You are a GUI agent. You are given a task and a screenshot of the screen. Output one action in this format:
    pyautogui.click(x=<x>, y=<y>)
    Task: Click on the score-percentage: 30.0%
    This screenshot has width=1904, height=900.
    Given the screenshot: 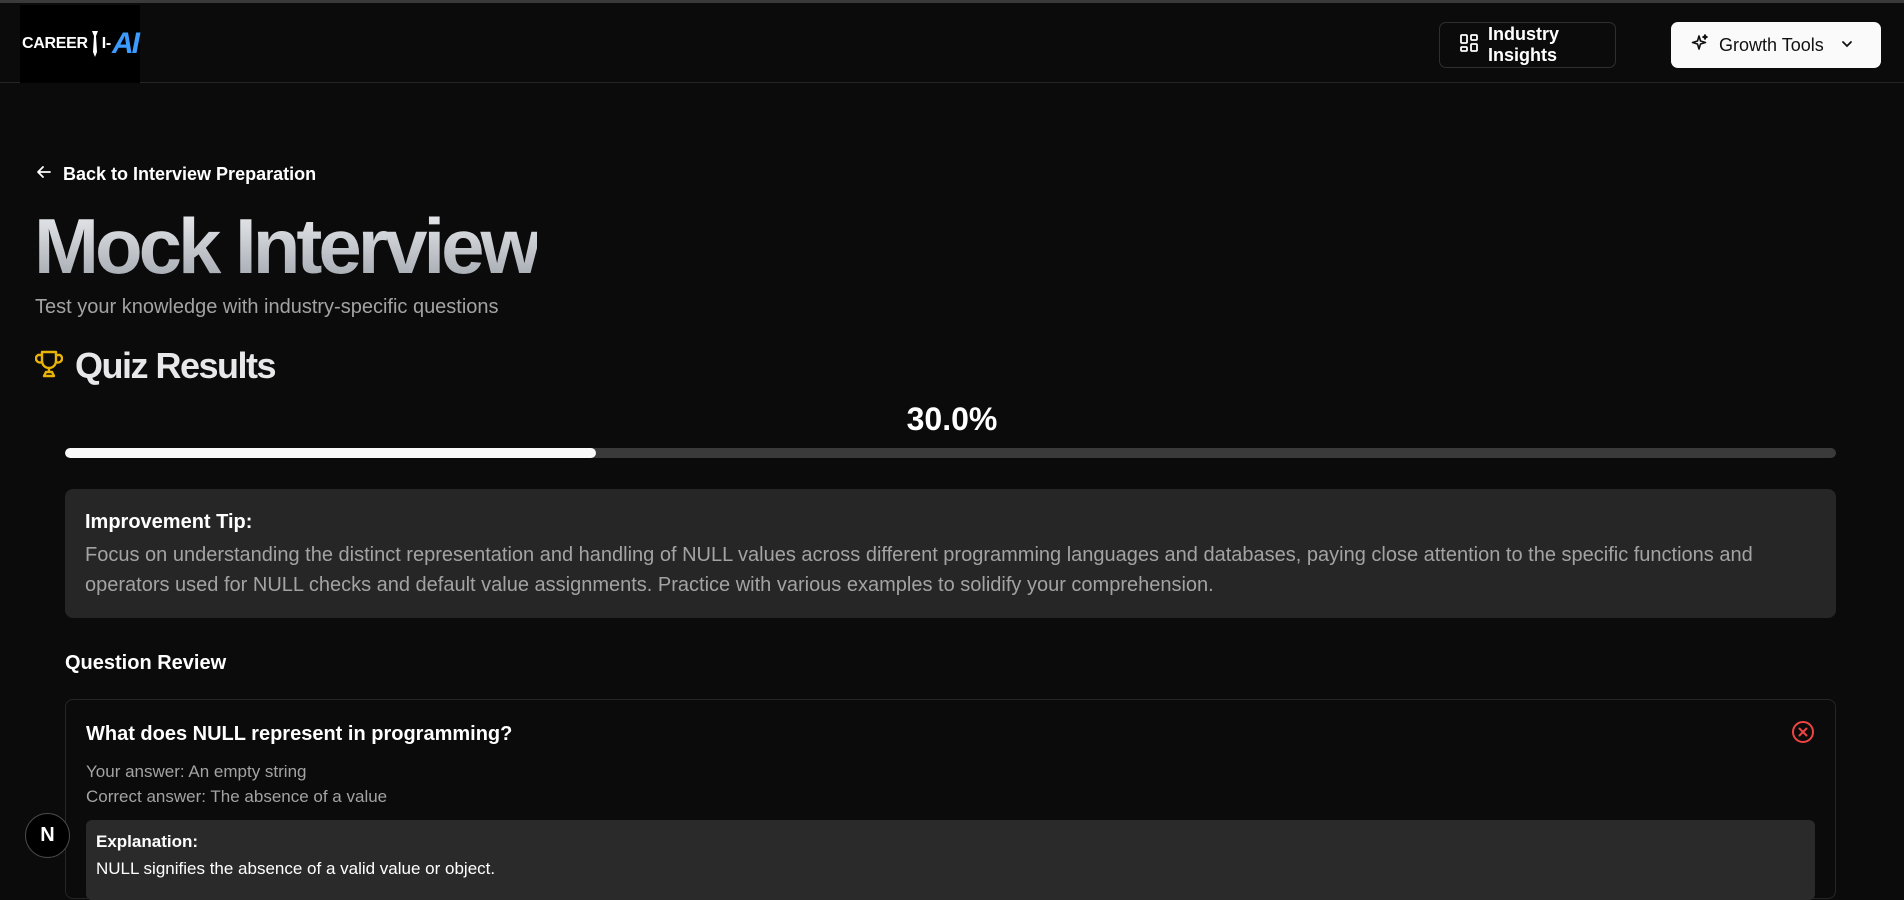 What is the action you would take?
    pyautogui.click(x=952, y=419)
    